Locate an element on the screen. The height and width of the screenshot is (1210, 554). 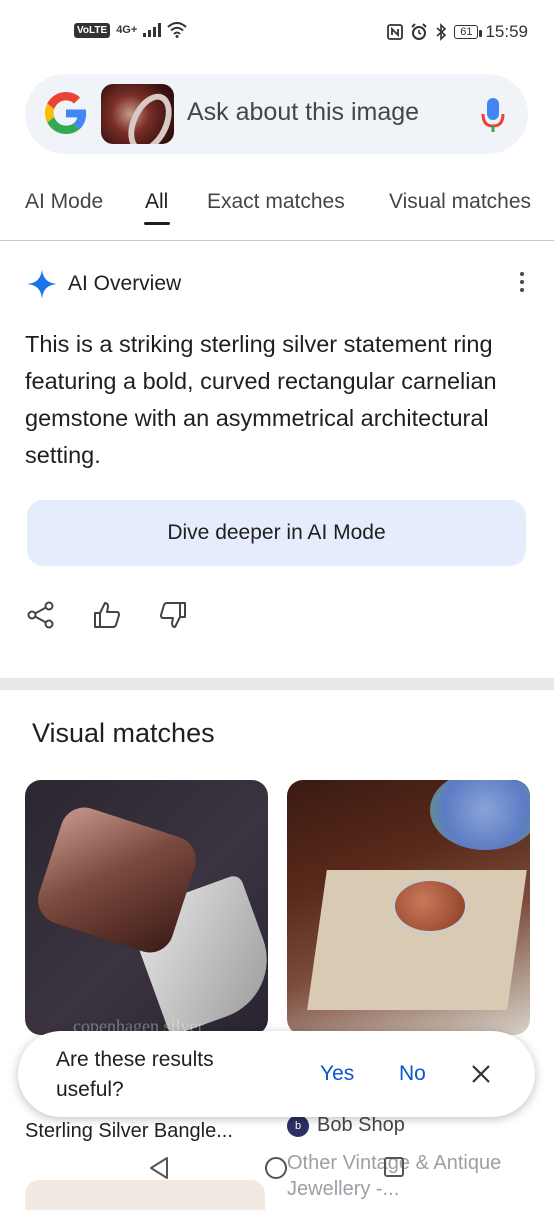
dive-deeper-button: Dive deeper in AI Mode is located at coordinates (276, 533).